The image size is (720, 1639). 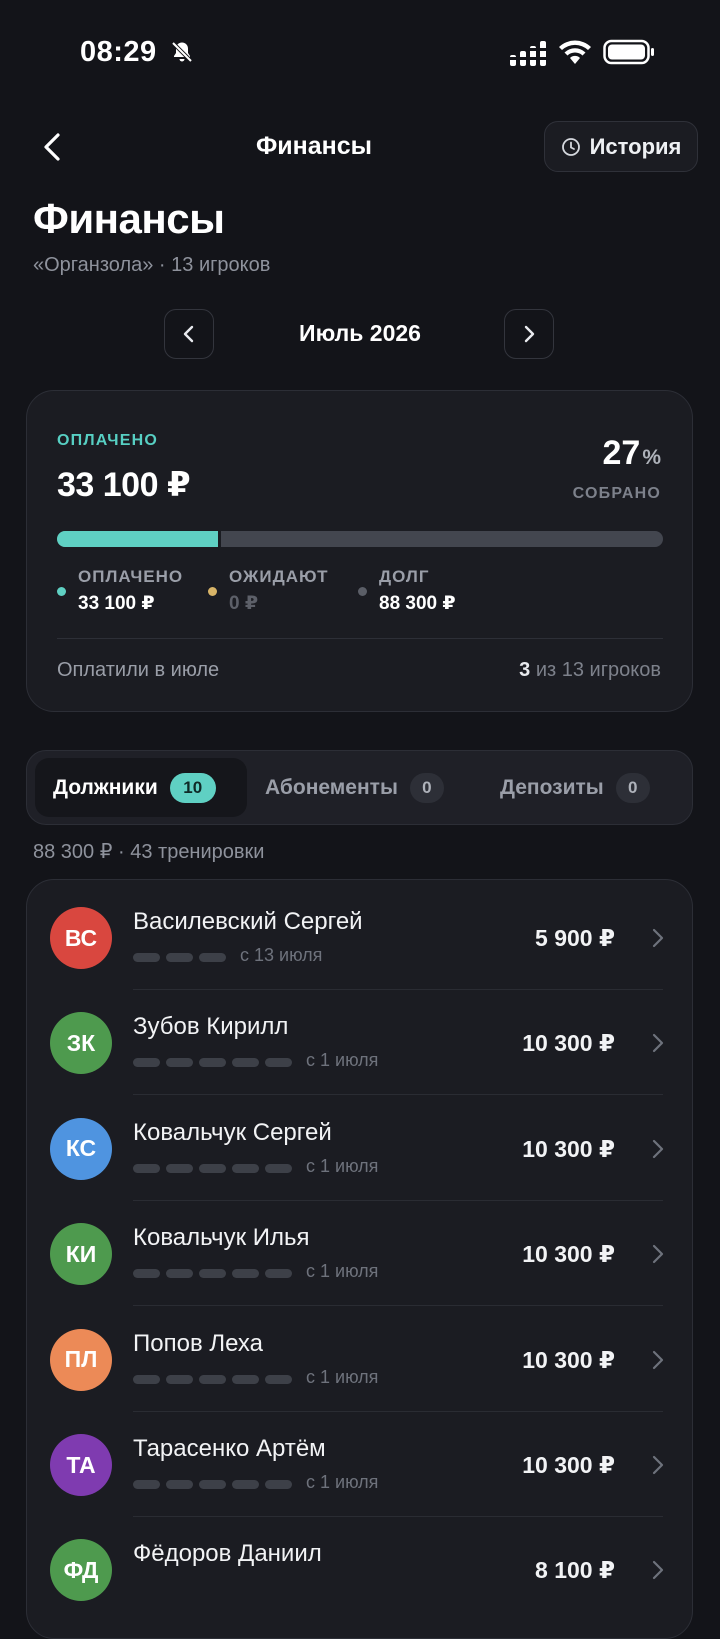 What do you see at coordinates (139, 539) in the screenshot?
I see `collection-progress-fill` at bounding box center [139, 539].